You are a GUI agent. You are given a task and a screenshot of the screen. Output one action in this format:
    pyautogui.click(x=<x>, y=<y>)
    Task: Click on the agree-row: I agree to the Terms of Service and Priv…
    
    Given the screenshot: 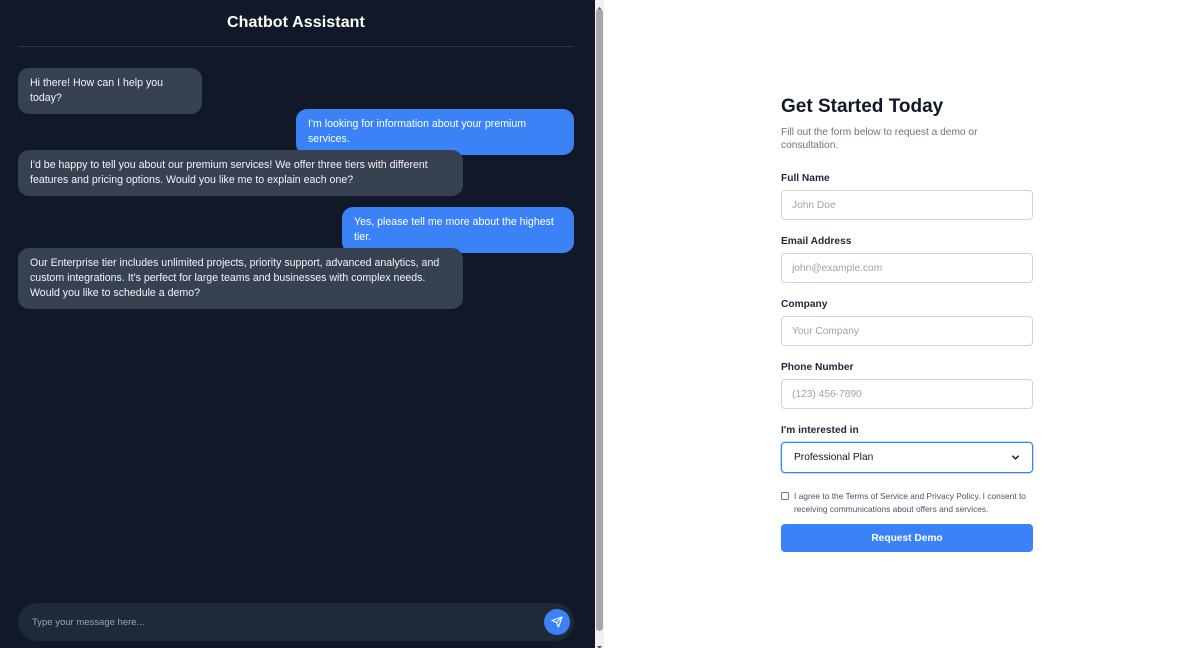 What is the action you would take?
    pyautogui.click(x=907, y=502)
    